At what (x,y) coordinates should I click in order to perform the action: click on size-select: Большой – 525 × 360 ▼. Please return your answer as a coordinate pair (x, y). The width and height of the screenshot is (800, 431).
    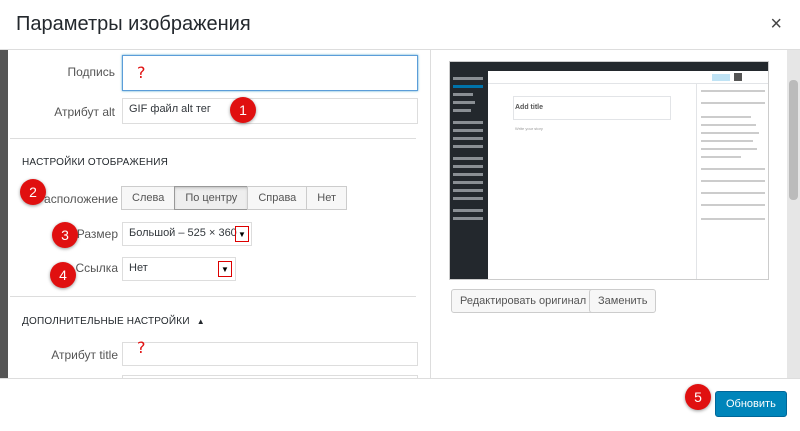
    Looking at the image, I should click on (187, 234).